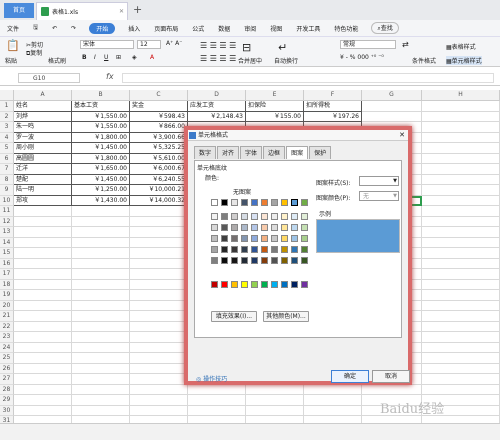  I want to click on cell-h11, so click(461, 211).